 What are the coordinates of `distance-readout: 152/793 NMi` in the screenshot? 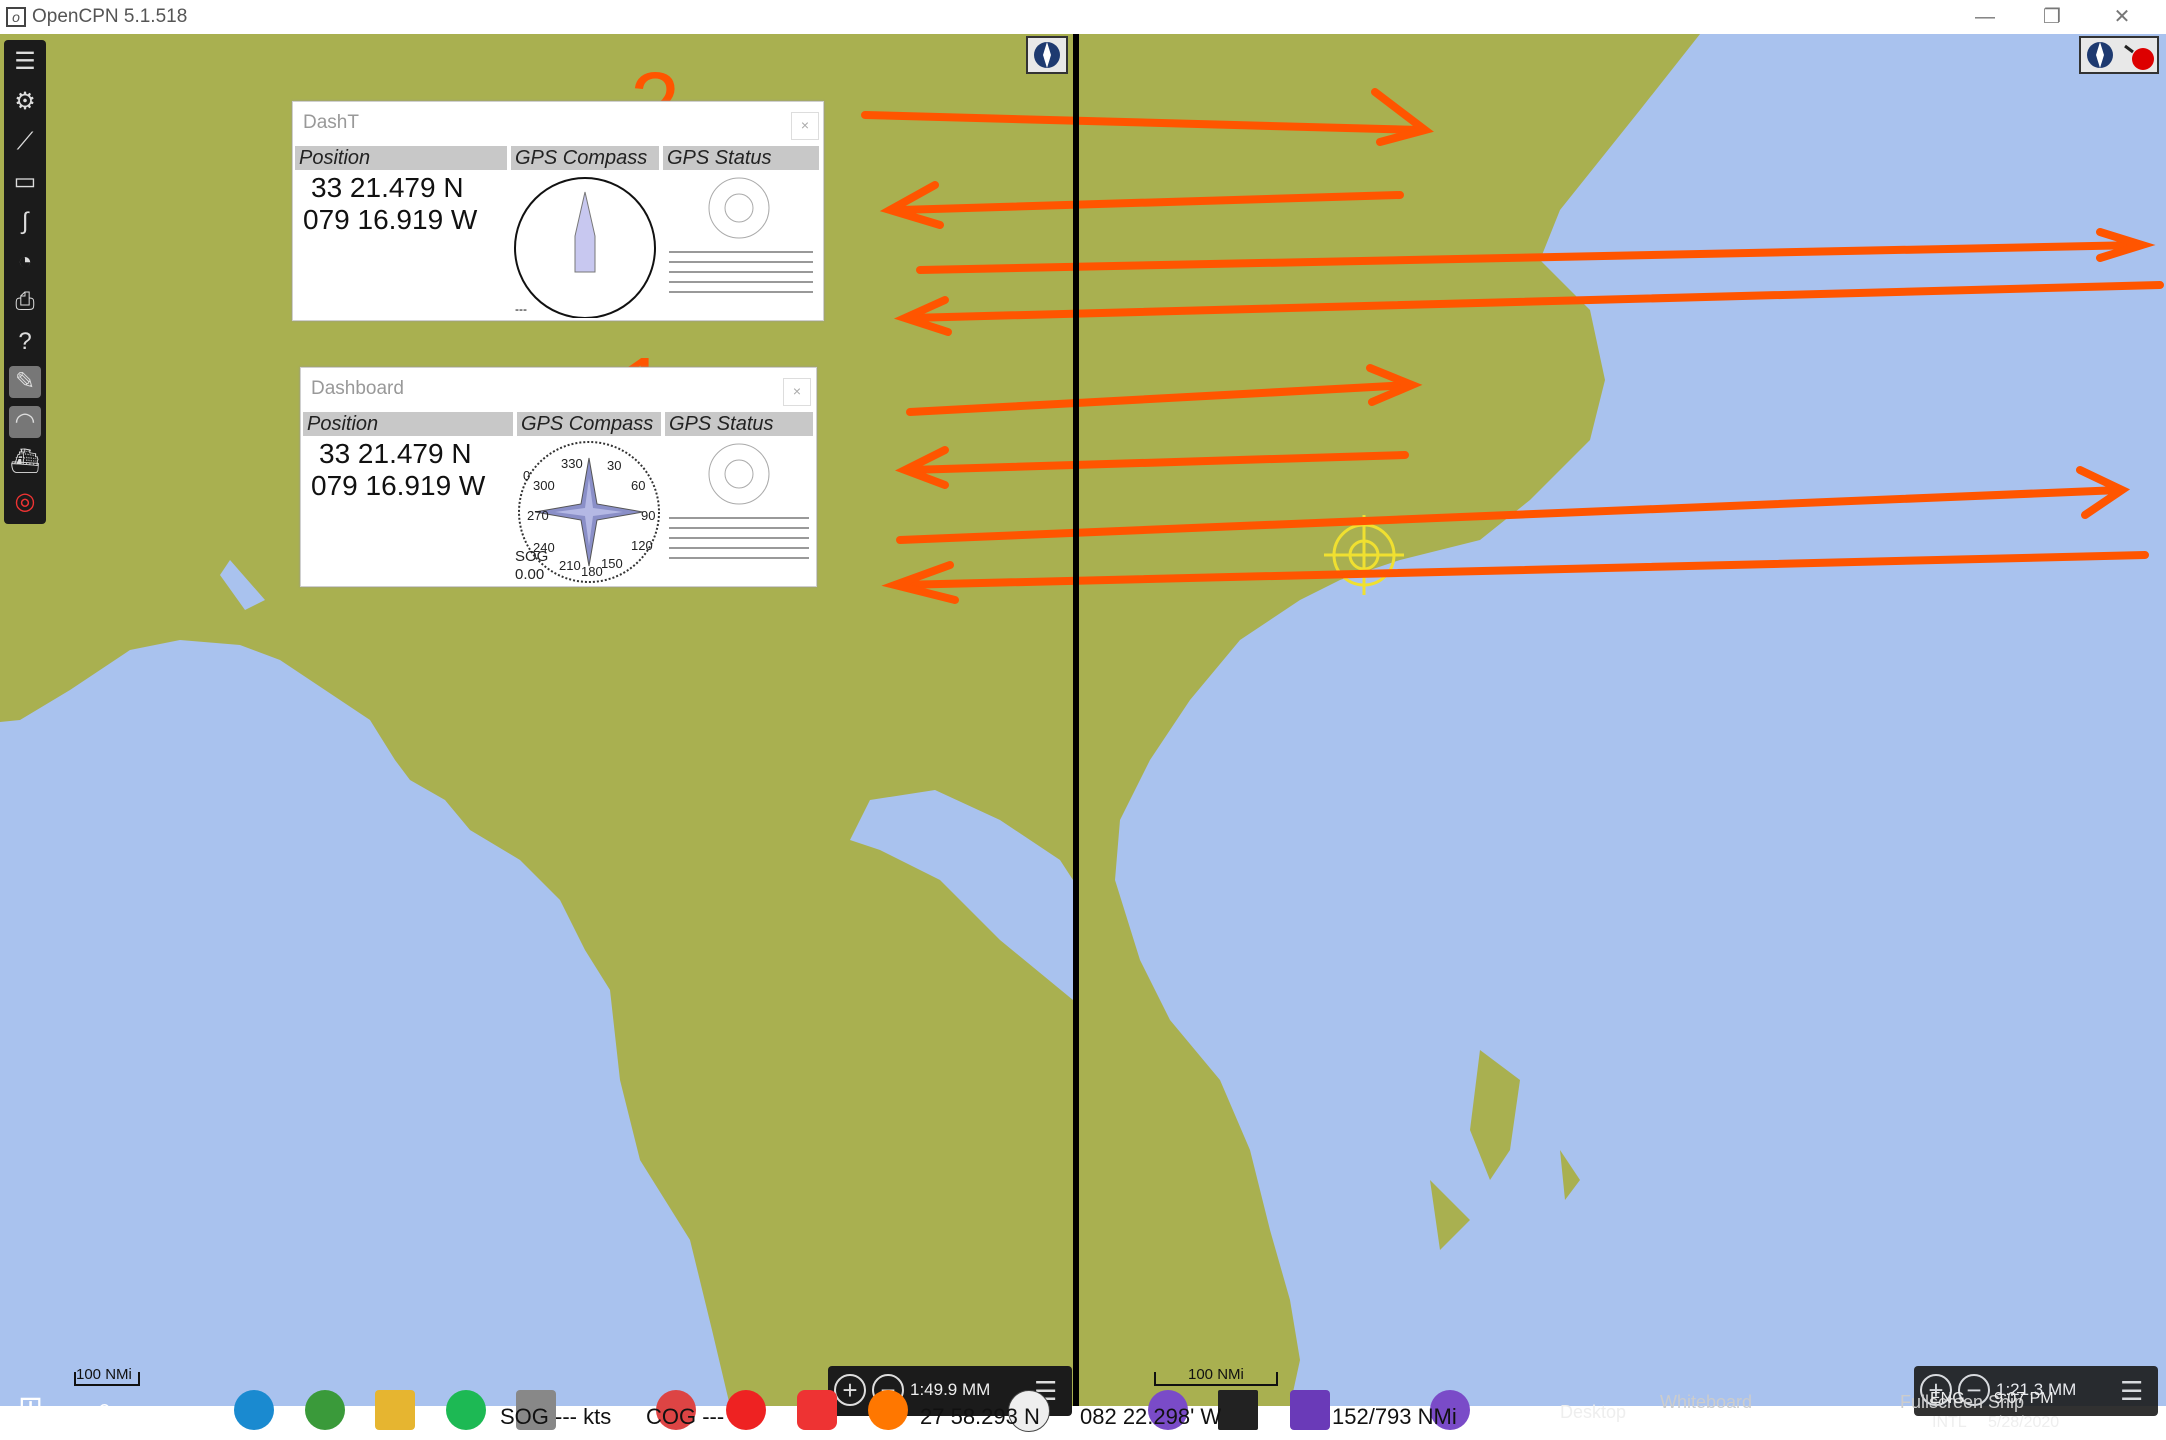 It's located at (1394, 1416).